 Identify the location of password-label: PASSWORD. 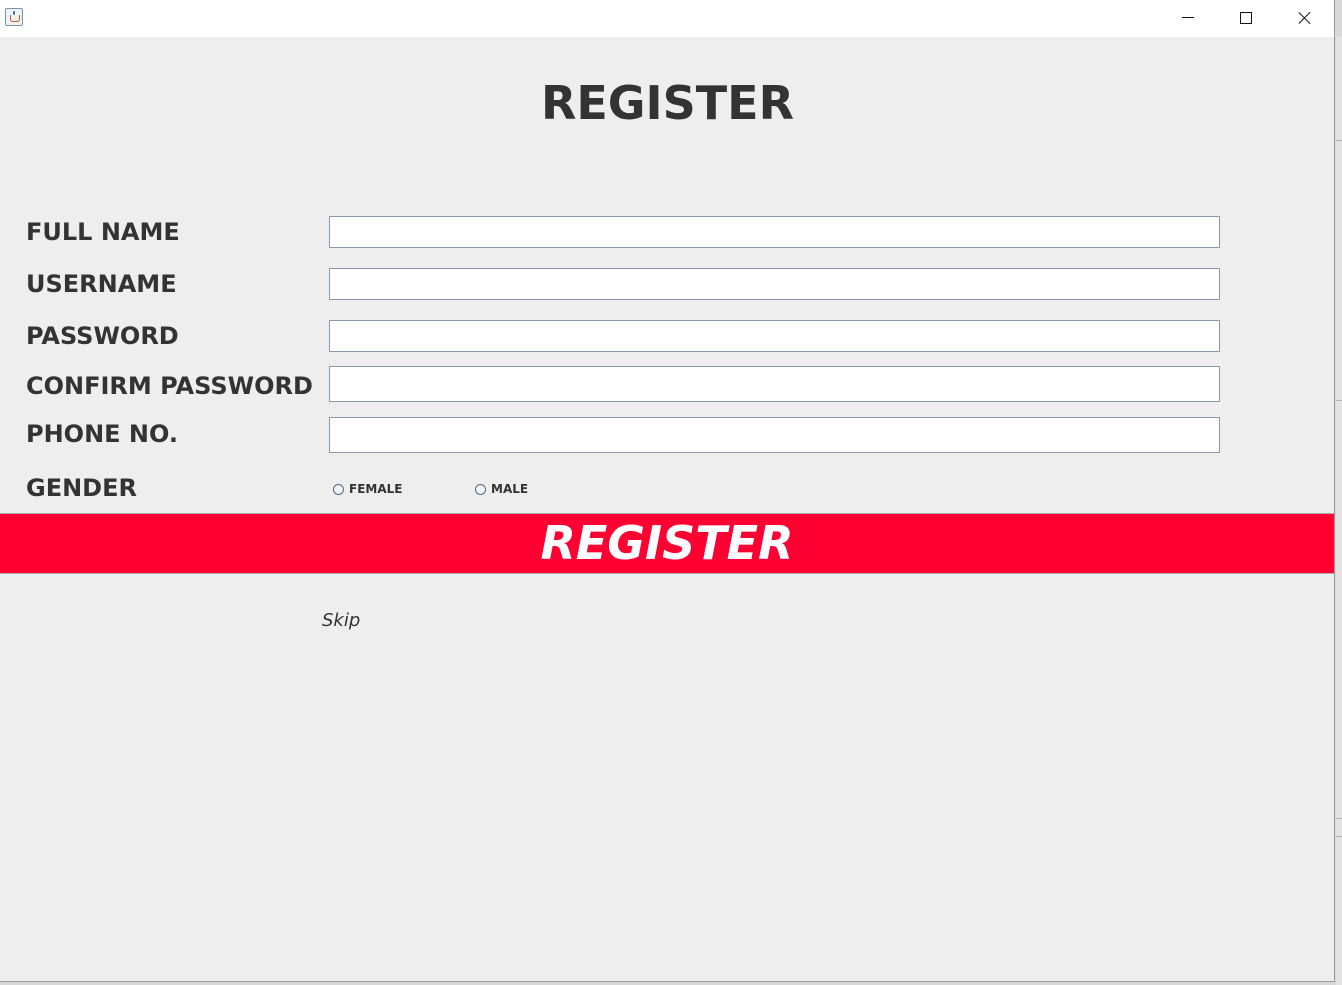
(102, 336).